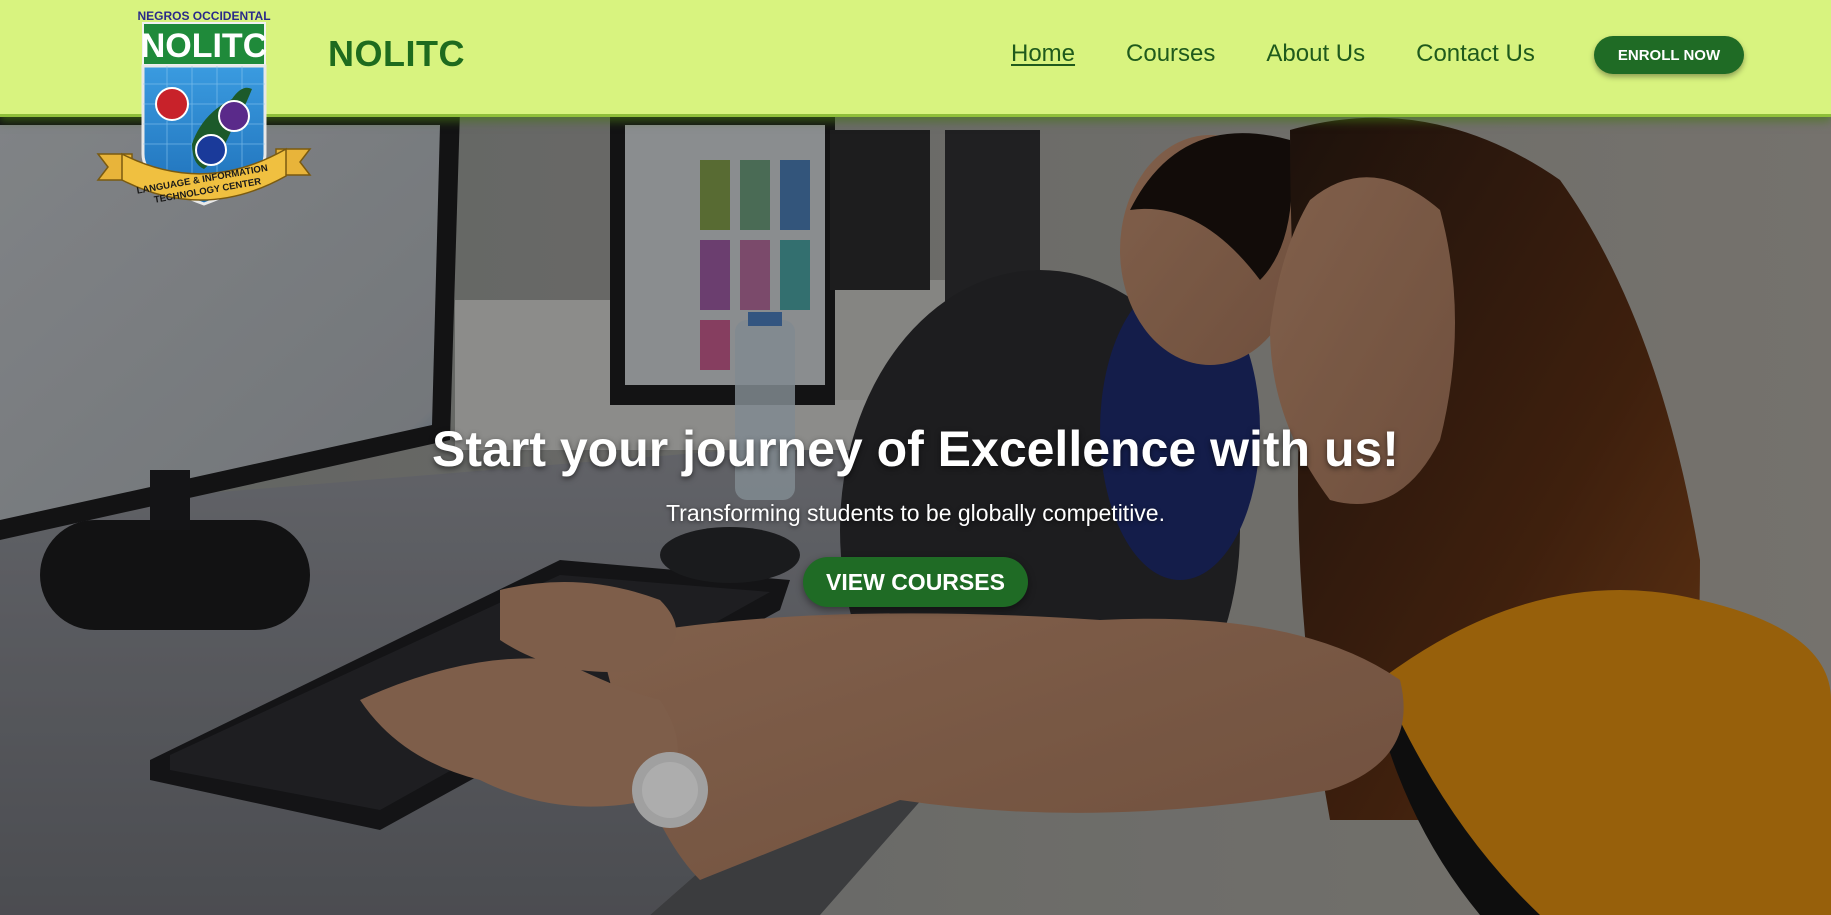 The image size is (1831, 915). Describe the element at coordinates (1043, 54) in the screenshot. I see `nav-home-link: Home` at that location.